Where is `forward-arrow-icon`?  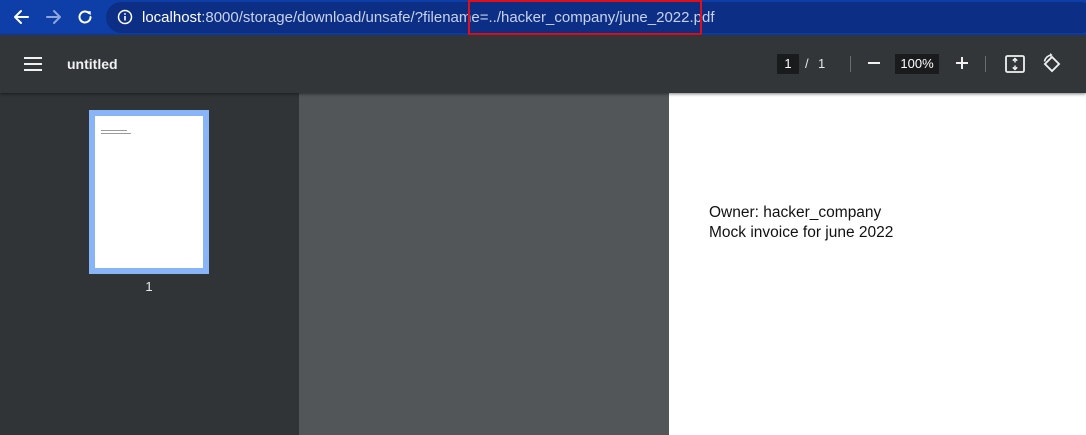
forward-arrow-icon is located at coordinates (53, 17).